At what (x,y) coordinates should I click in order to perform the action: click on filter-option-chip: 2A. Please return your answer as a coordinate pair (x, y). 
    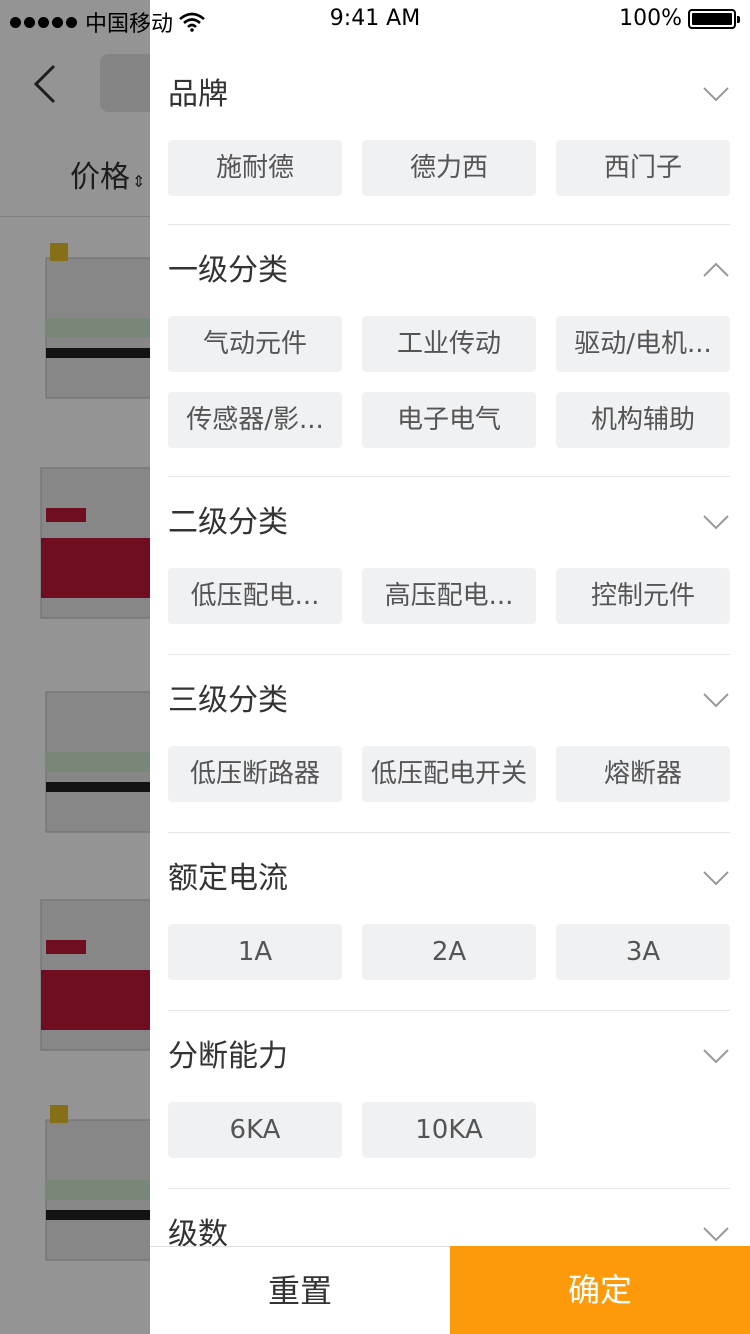
    Looking at the image, I should click on (449, 952).